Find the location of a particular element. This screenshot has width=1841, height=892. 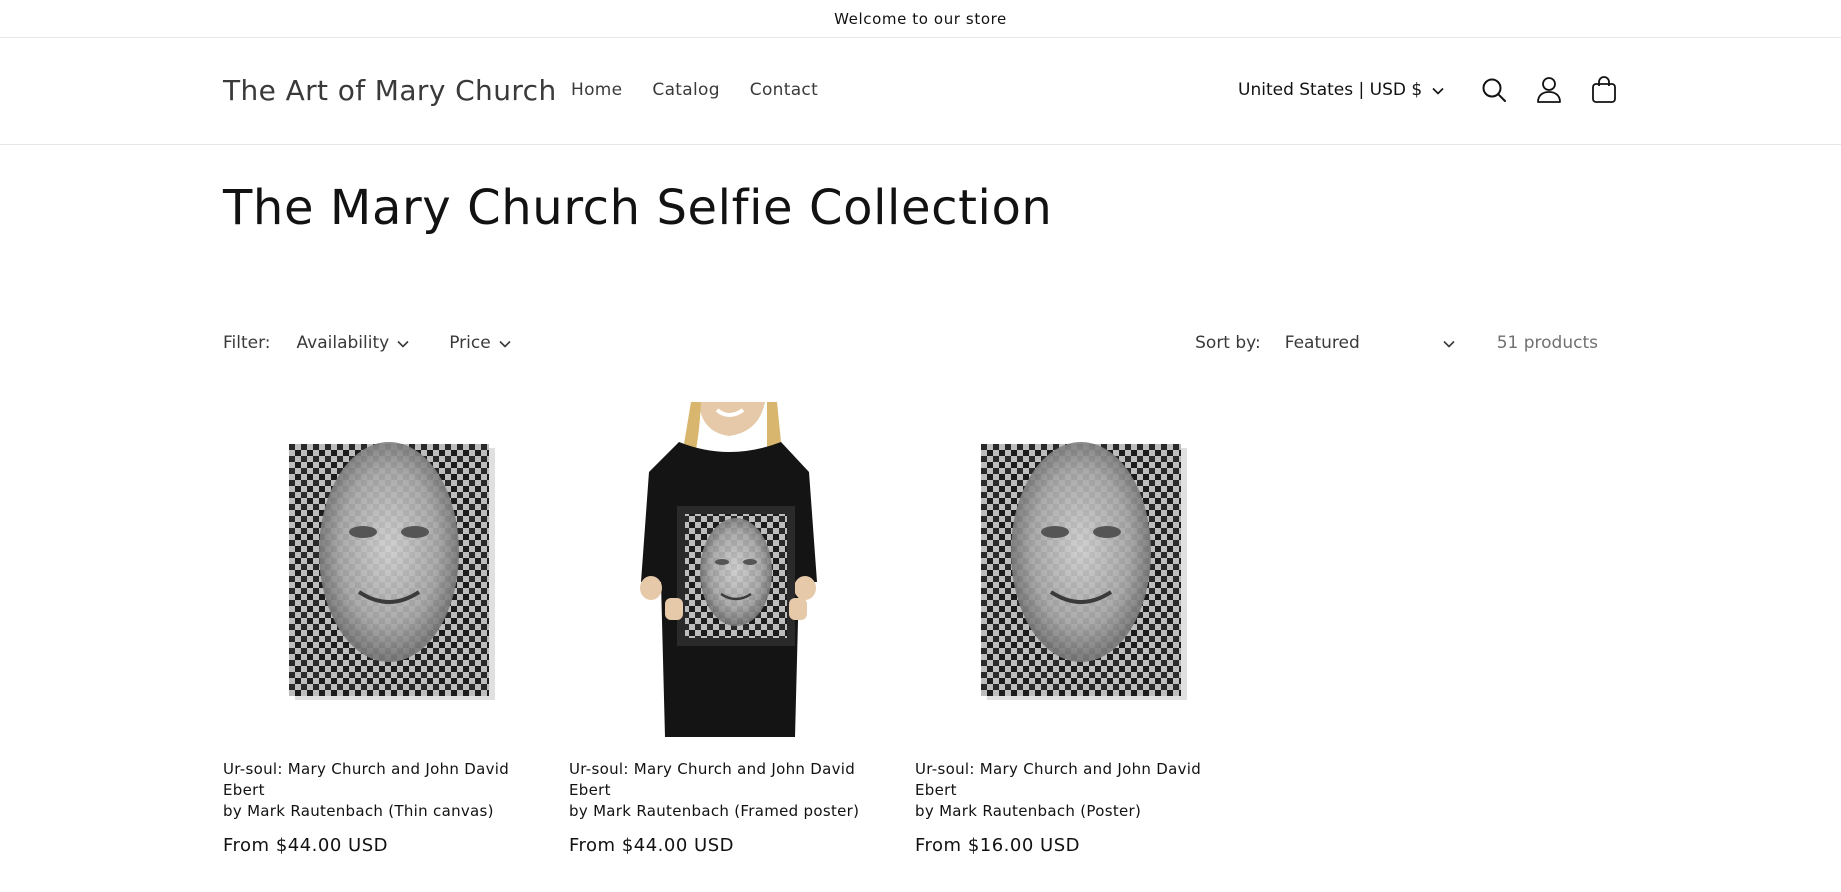

search-icon is located at coordinates (1493, 90).